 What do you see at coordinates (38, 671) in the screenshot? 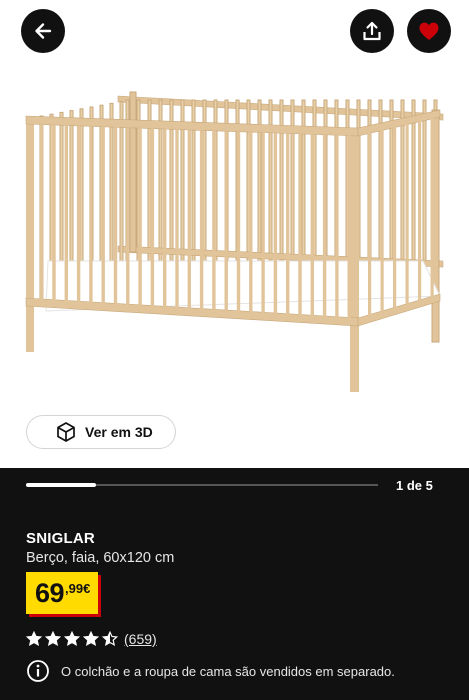
I see `info-icon` at bounding box center [38, 671].